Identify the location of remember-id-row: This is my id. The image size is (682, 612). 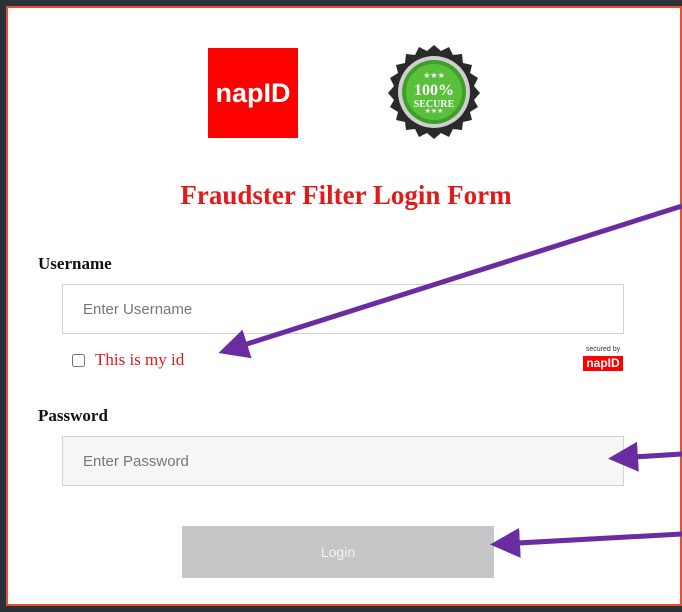
(128, 360).